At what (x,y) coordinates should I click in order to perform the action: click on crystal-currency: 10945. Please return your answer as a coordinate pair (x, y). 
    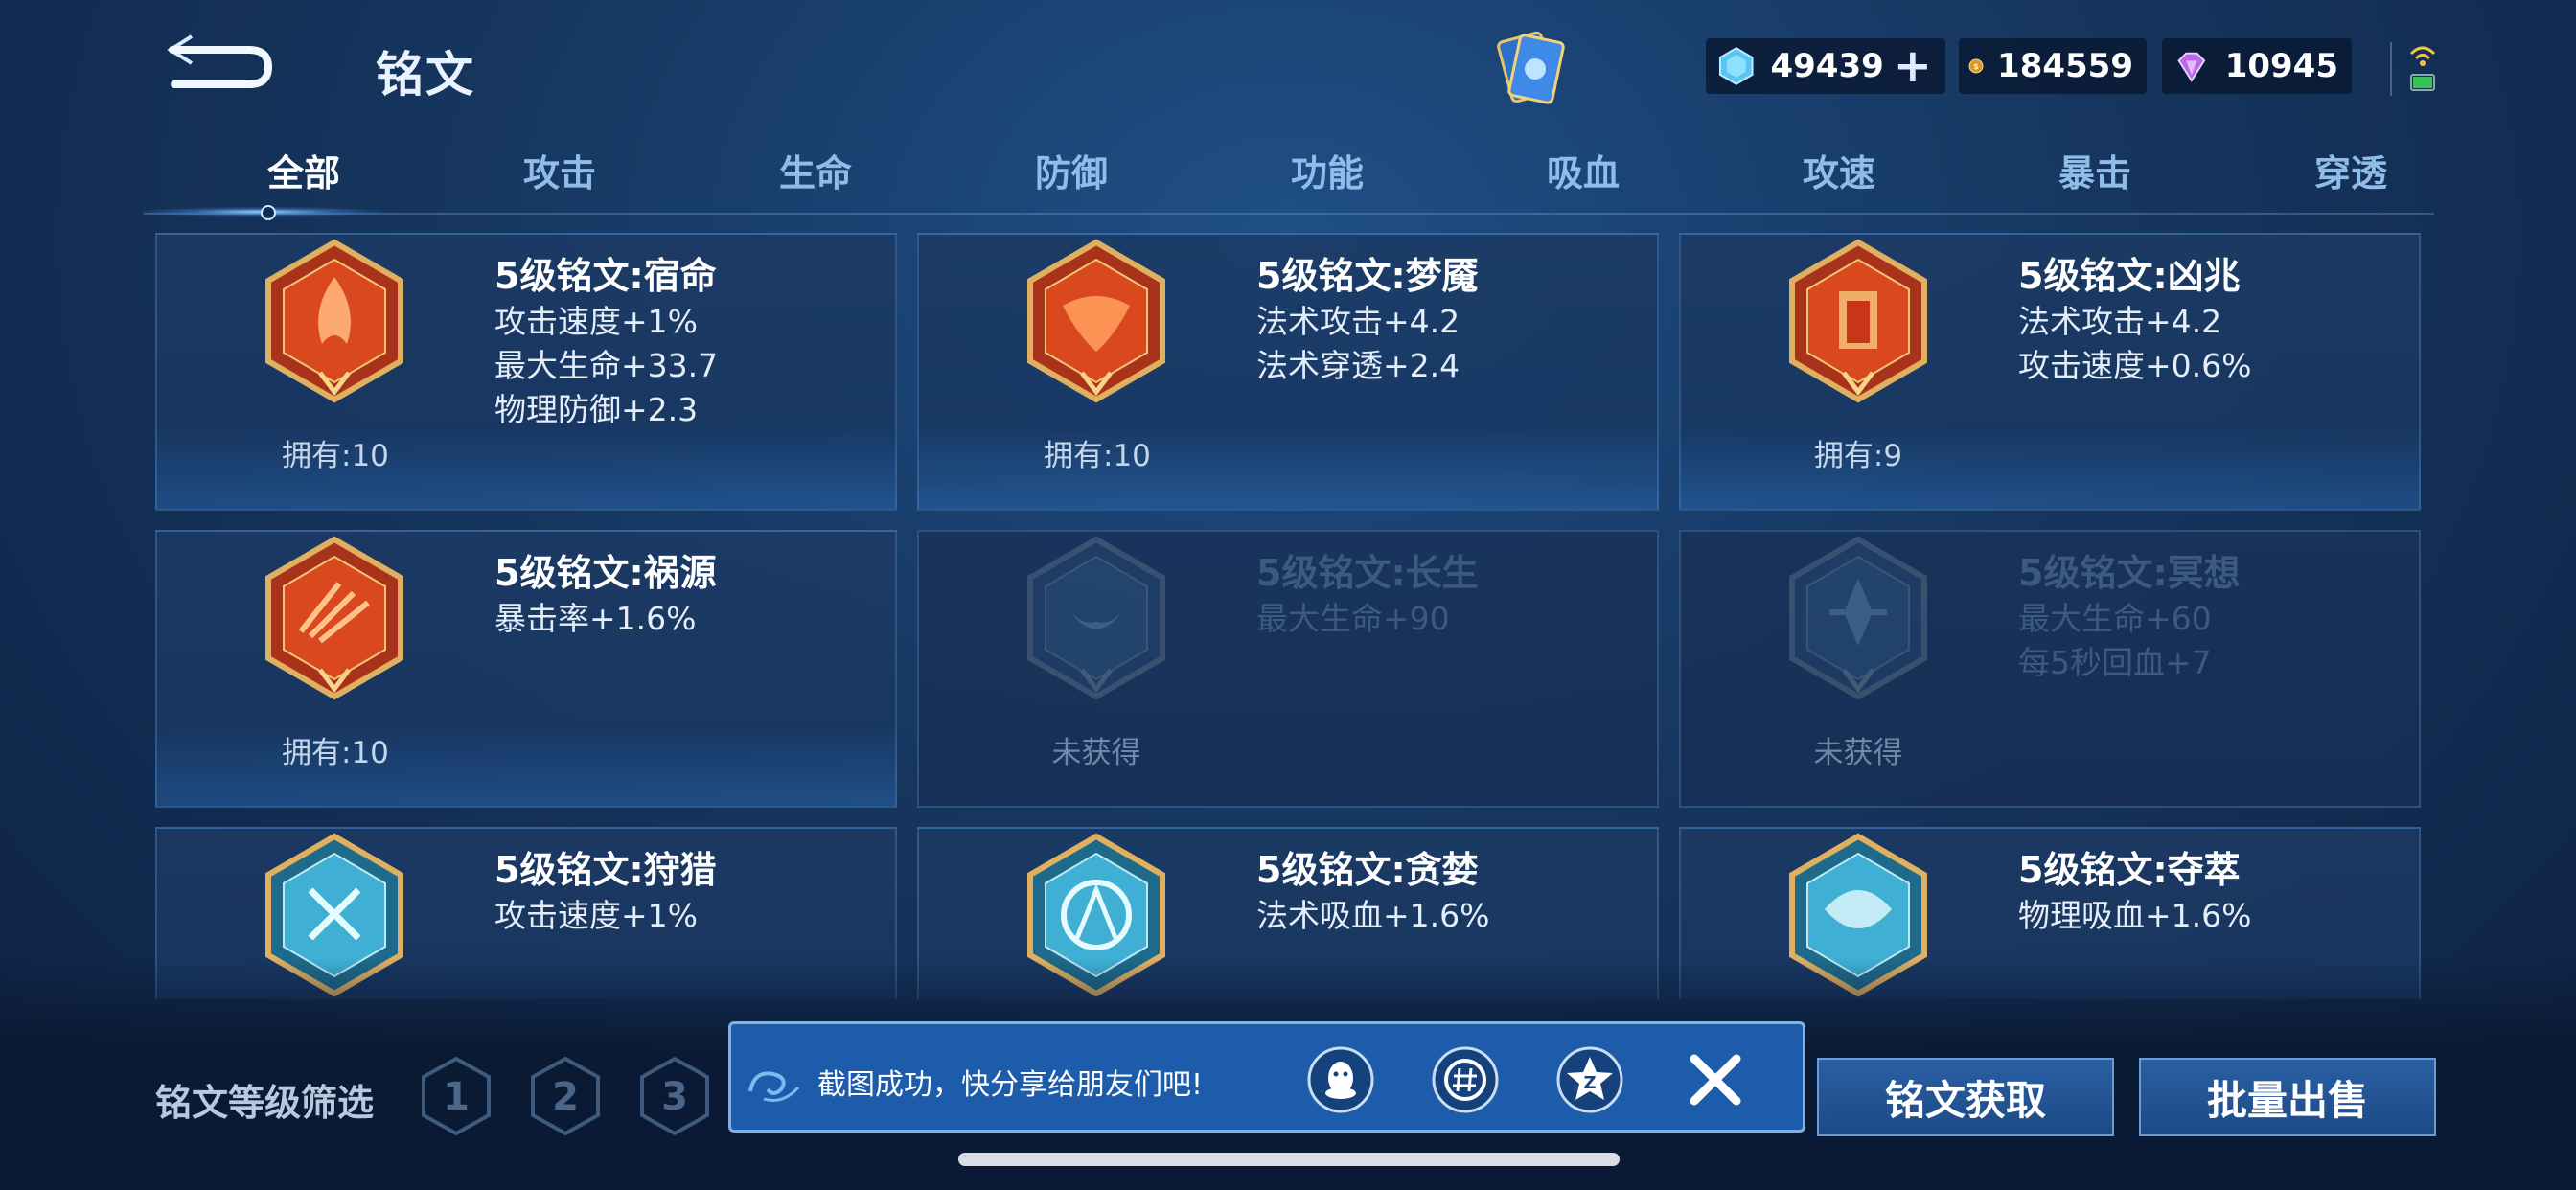
    Looking at the image, I should click on (2257, 66).